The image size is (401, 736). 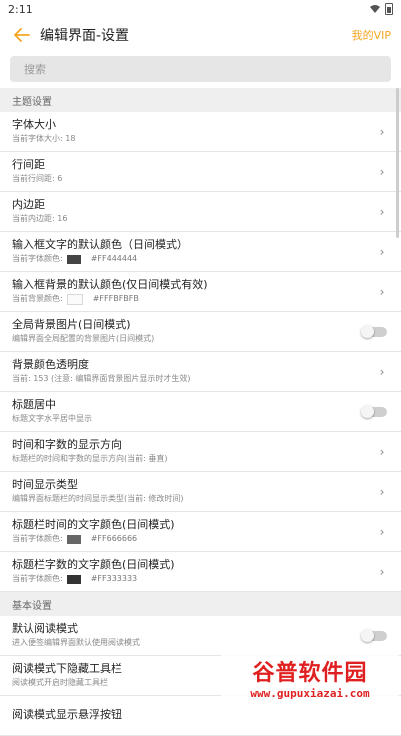 What do you see at coordinates (115, 298) in the screenshot?
I see `color-hex: #FFFBFBFB` at bounding box center [115, 298].